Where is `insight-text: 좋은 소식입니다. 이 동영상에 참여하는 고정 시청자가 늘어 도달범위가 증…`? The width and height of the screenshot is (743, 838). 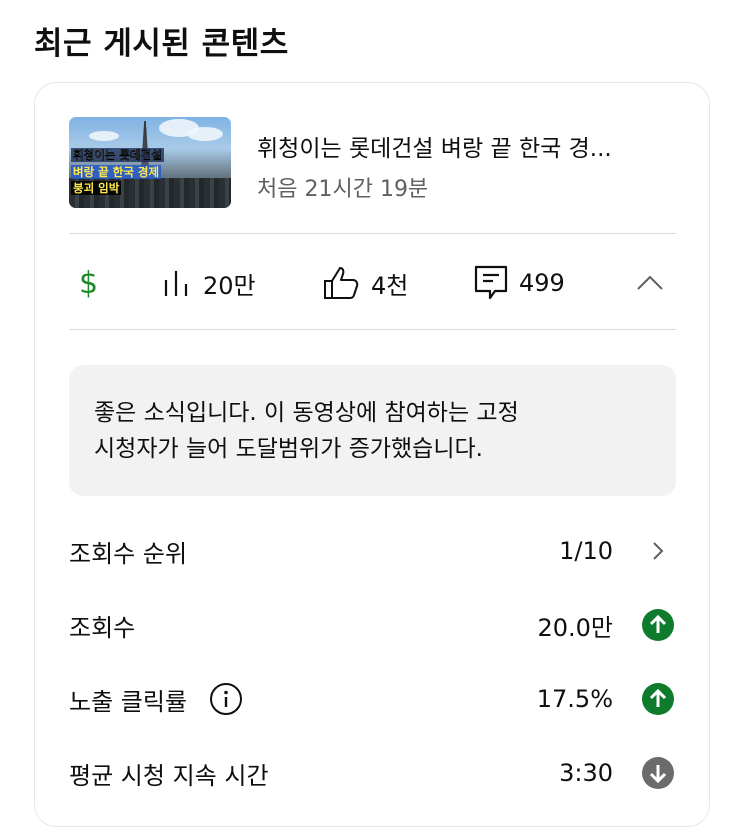
insight-text: 좋은 소식입니다. 이 동영상에 참여하는 고정 시청자가 늘어 도달범위가 증… is located at coordinates (374, 431).